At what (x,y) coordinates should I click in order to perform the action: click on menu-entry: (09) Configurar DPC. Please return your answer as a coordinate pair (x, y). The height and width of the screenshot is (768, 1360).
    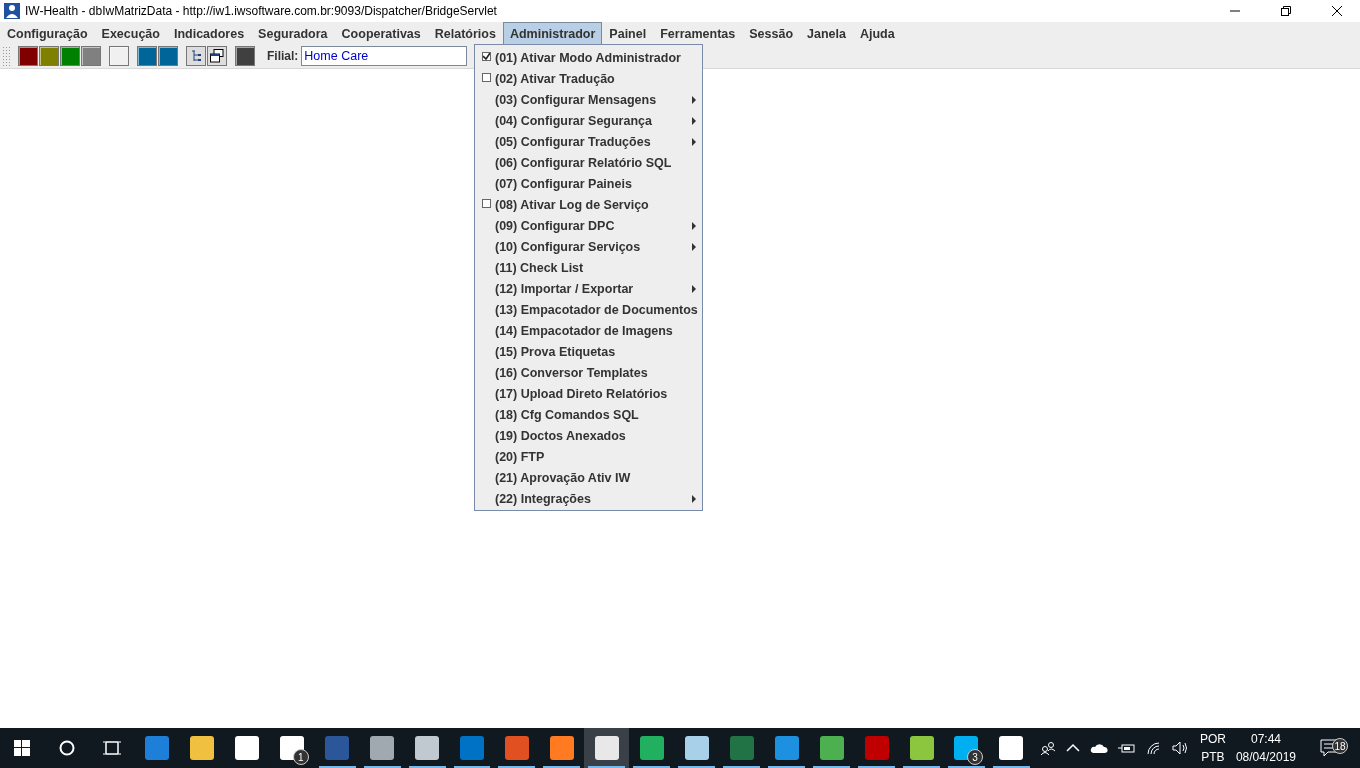
    Looking at the image, I should click on (588, 225).